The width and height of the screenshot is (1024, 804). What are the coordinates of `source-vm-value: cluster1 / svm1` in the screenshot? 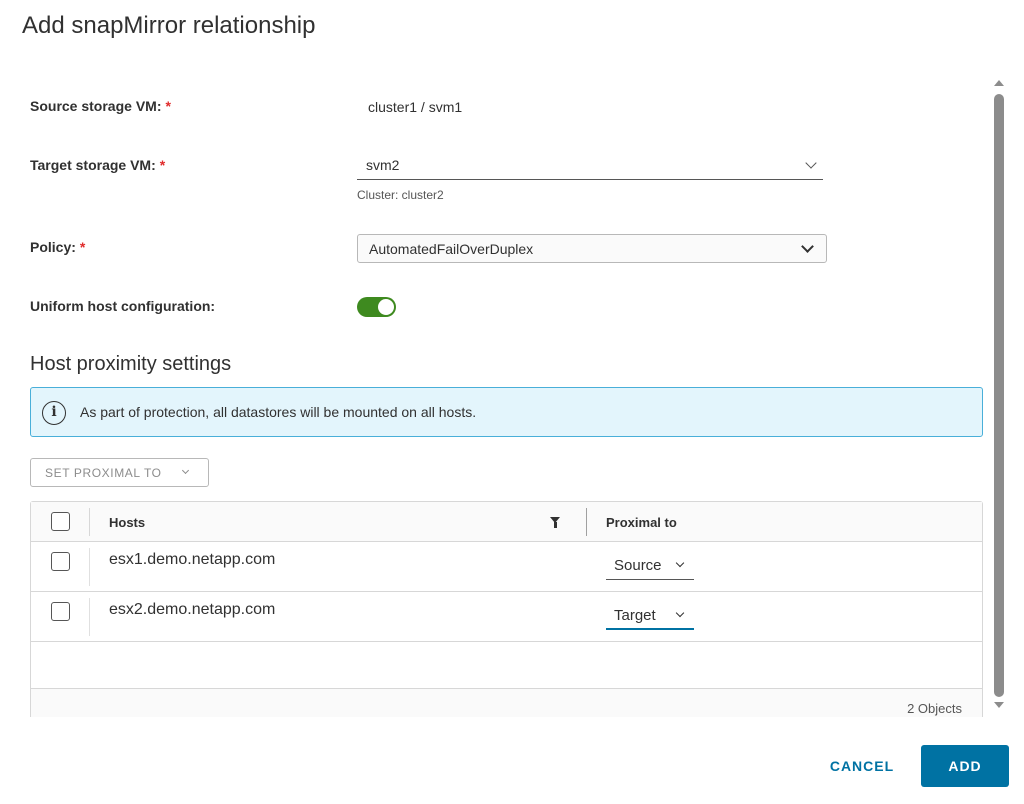 It's located at (415, 107).